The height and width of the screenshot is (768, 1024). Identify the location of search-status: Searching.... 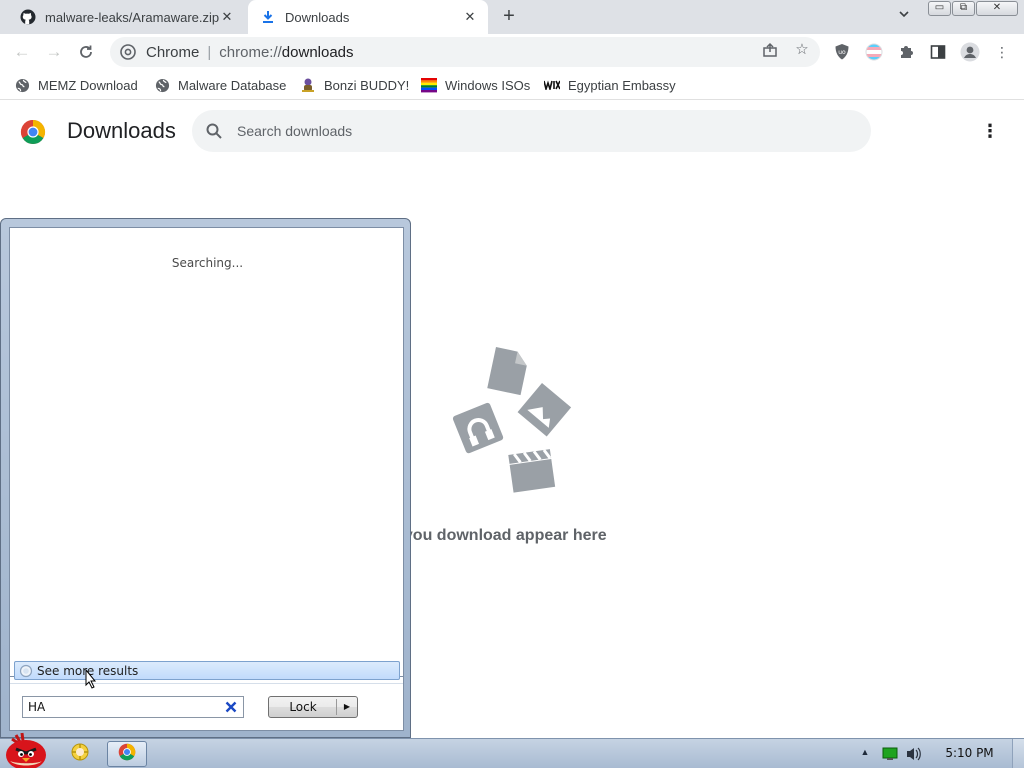
(207, 263).